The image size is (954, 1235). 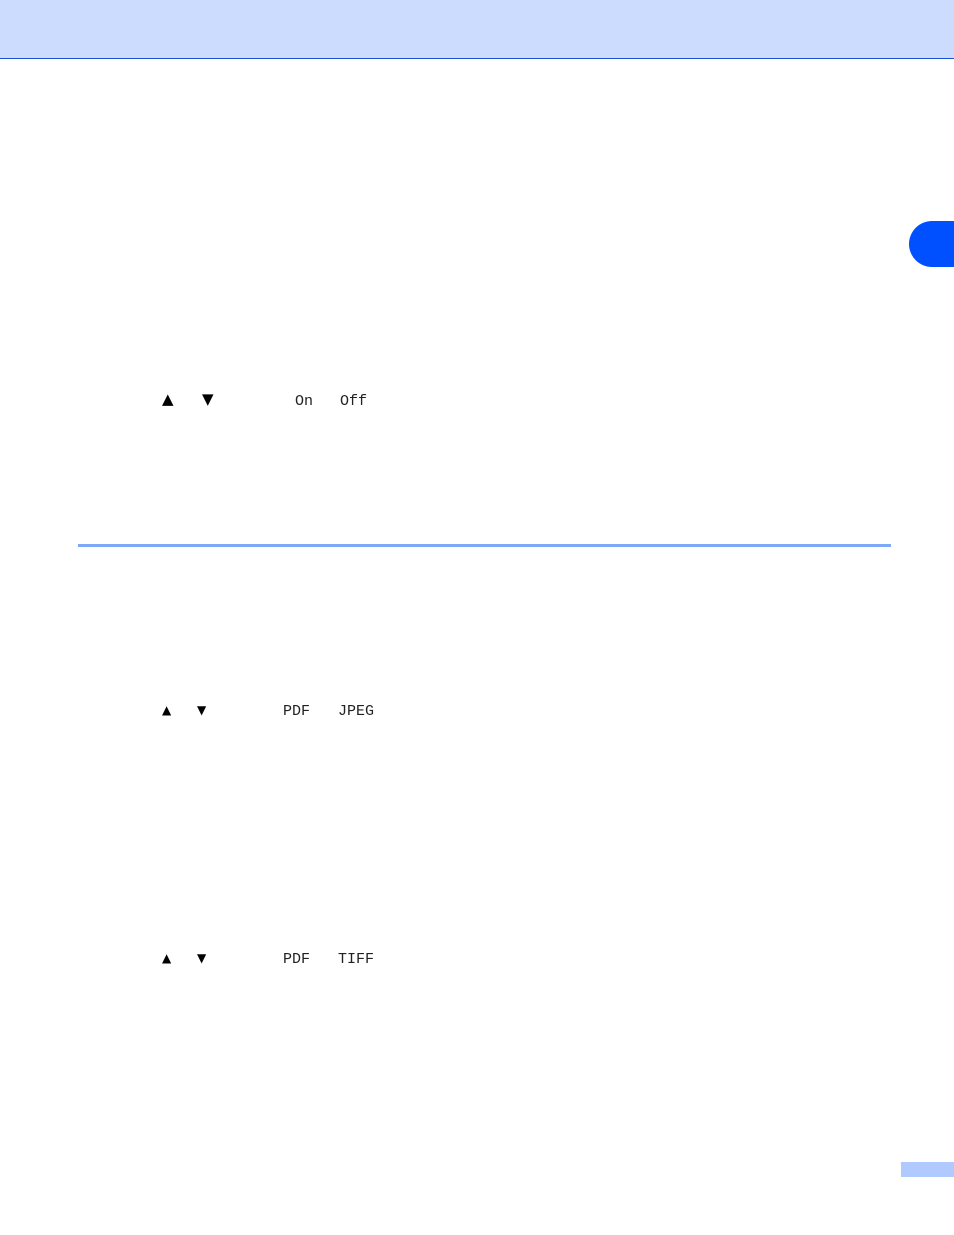 What do you see at coordinates (304, 401) in the screenshot?
I see `option-on: On` at bounding box center [304, 401].